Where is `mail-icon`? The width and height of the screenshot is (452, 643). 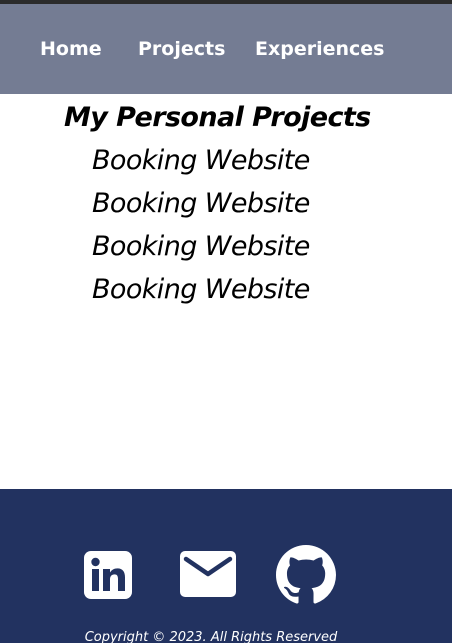 mail-icon is located at coordinates (208, 574).